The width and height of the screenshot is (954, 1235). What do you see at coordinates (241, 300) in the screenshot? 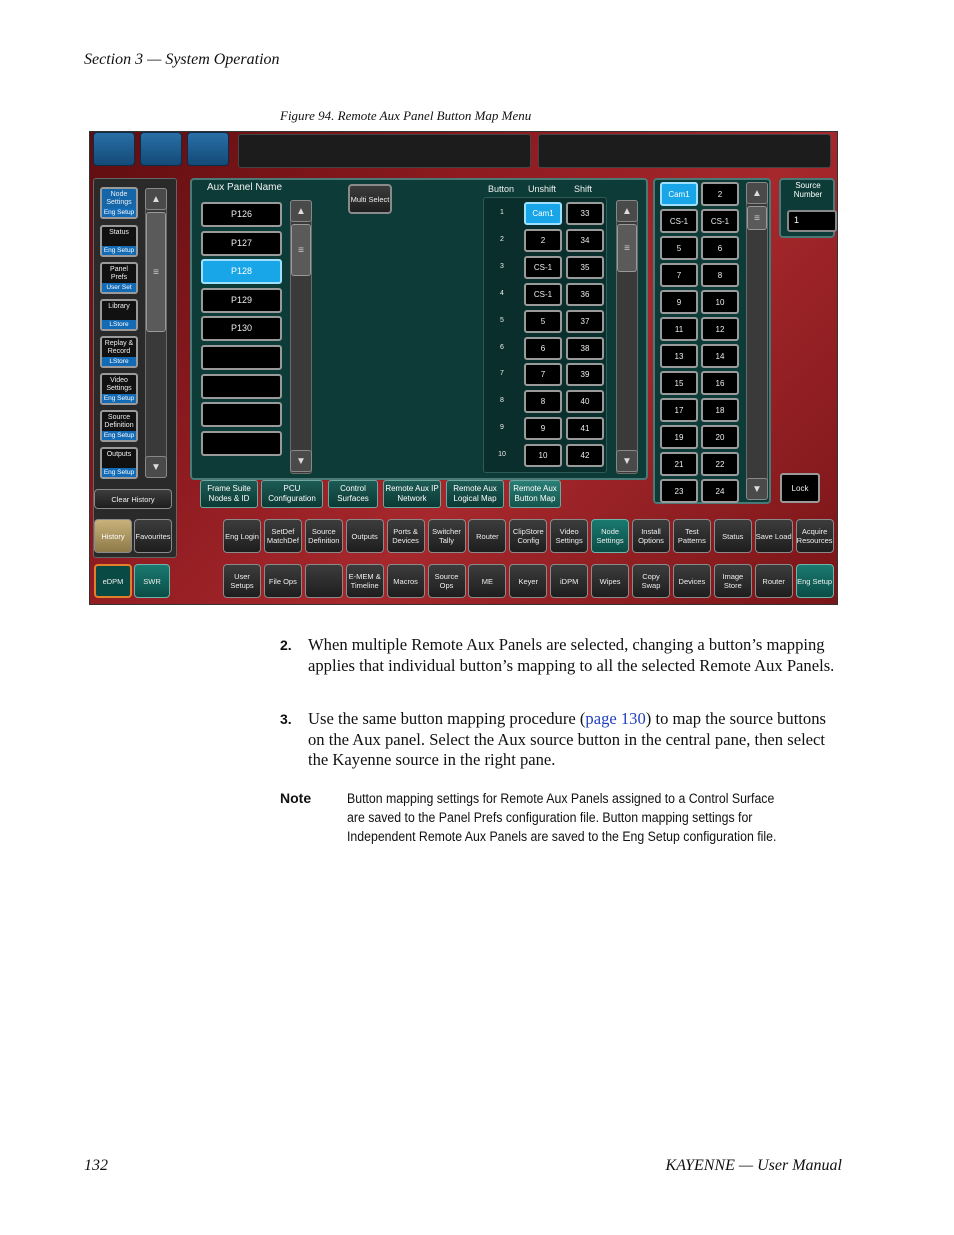
I see `aux-panel-item: P129` at bounding box center [241, 300].